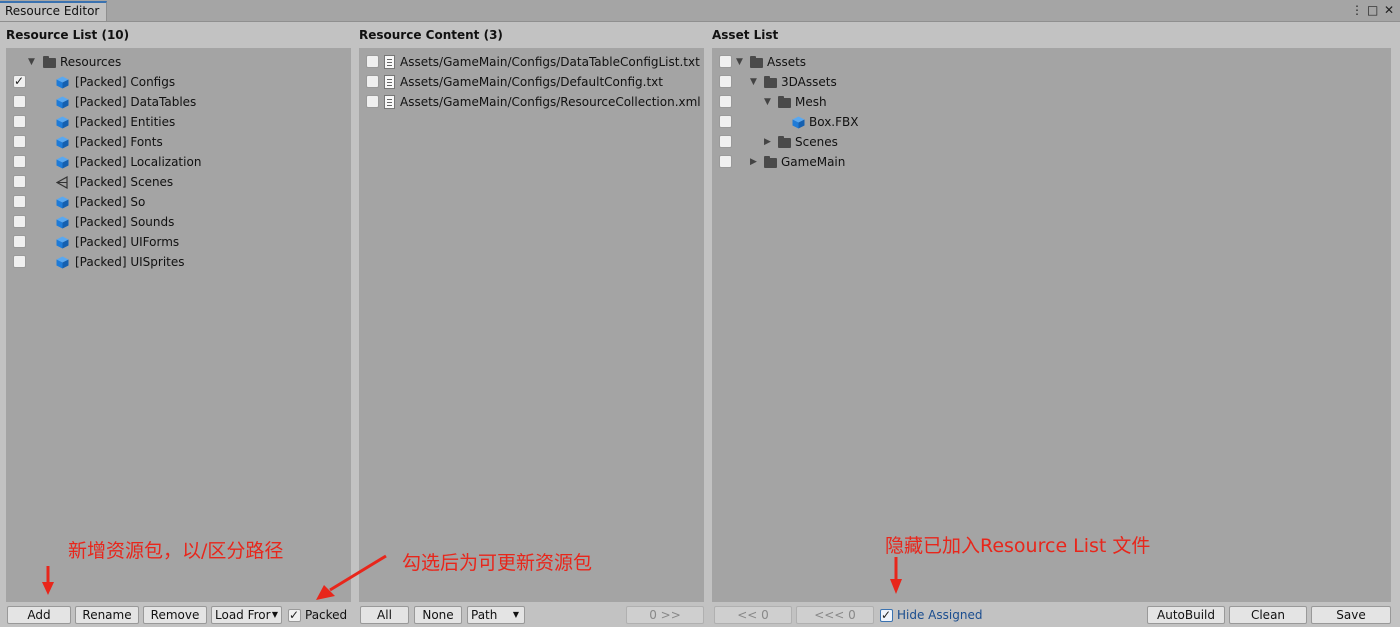 This screenshot has width=1400, height=627. Describe the element at coordinates (384, 615) in the screenshot. I see `select-all-button: All` at that location.